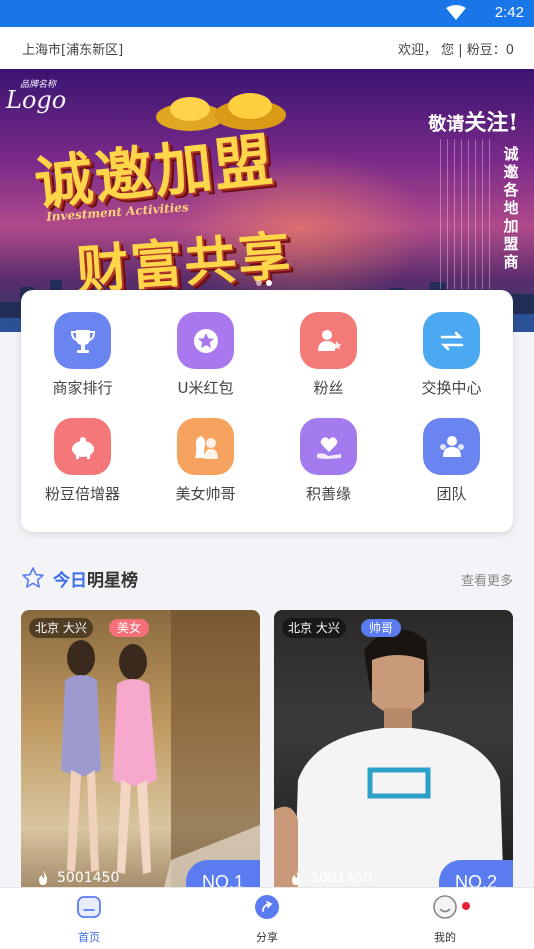 This screenshot has height=949, width=534. What do you see at coordinates (451, 446) in the screenshot?
I see `team-icon` at bounding box center [451, 446].